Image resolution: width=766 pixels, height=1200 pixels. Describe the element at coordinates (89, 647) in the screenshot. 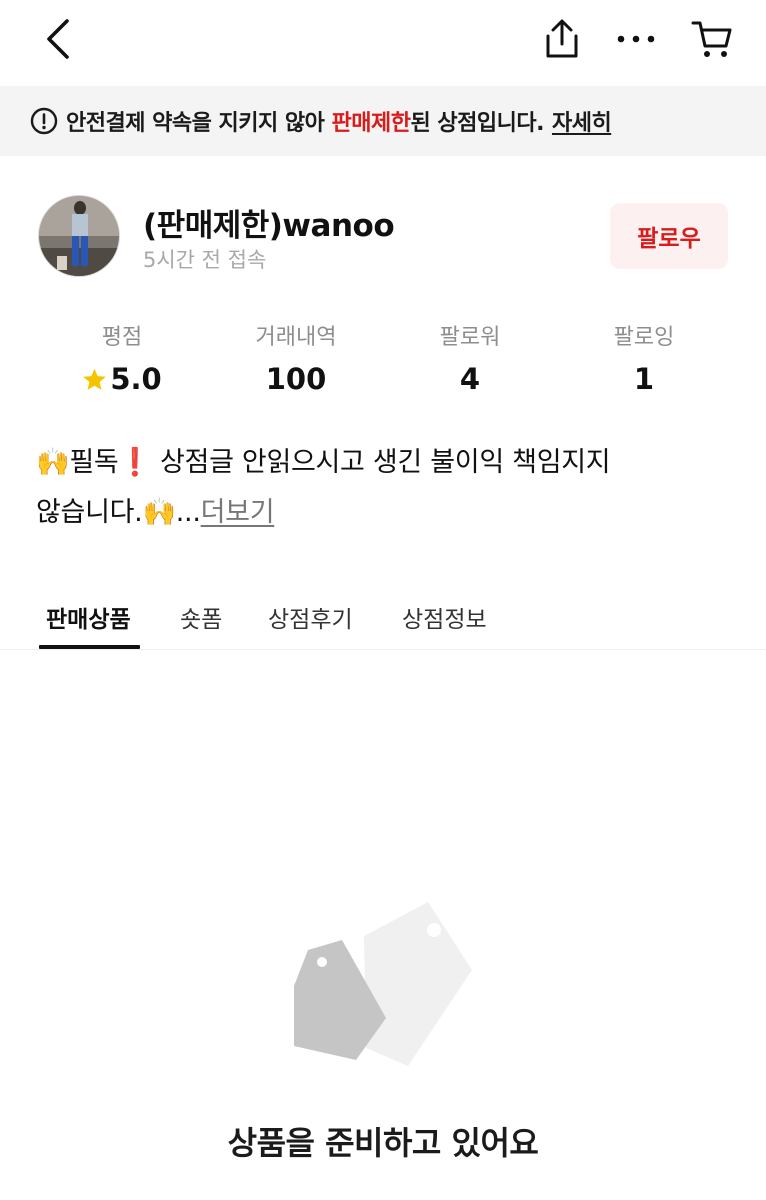

I see `active-tab-indicator` at that location.